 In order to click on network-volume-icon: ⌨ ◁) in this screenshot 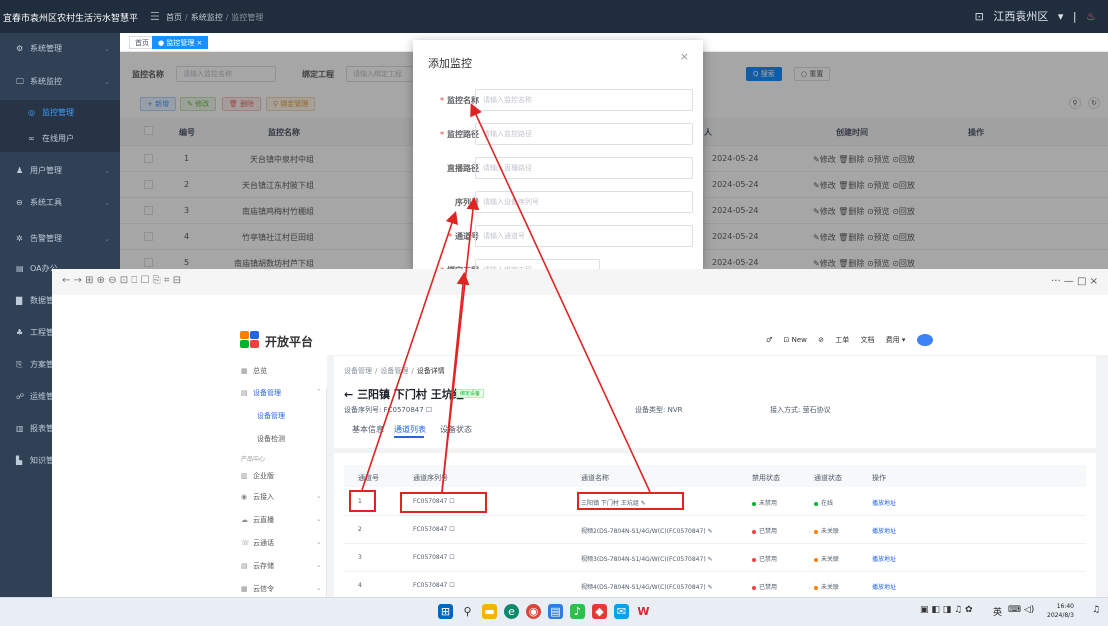, I will do `click(1021, 610)`.